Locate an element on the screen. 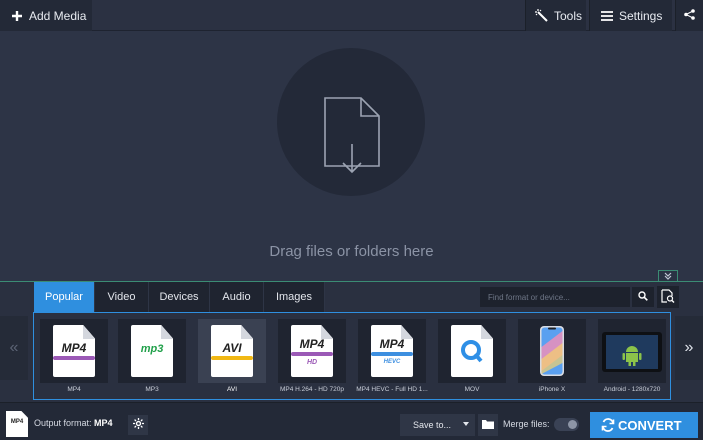  output-format: Output format: MP4 is located at coordinates (73, 423).